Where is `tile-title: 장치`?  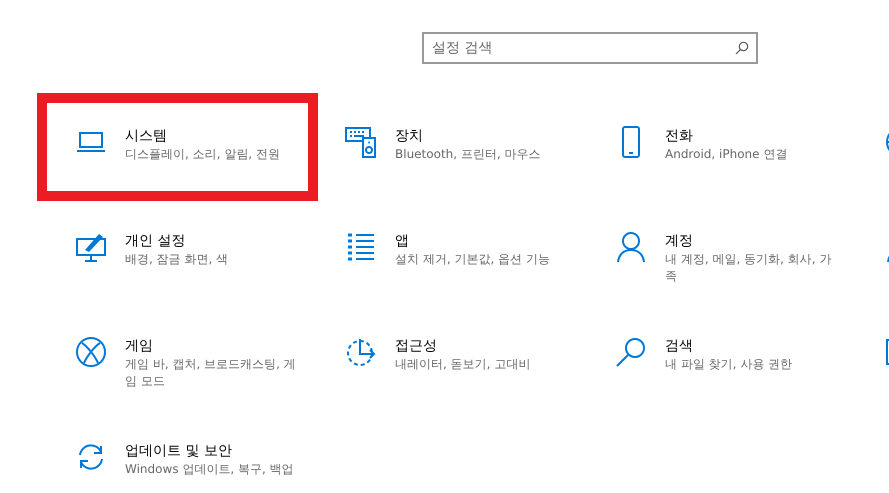
tile-title: 장치 is located at coordinates (409, 136).